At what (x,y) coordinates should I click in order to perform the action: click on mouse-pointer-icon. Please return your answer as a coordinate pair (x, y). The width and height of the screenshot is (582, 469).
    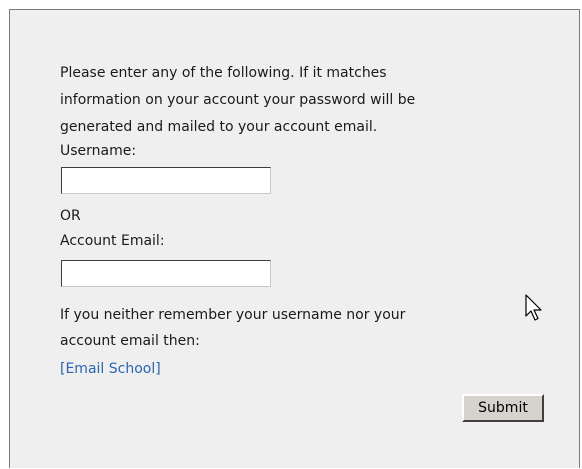
    Looking at the image, I should click on (533, 307).